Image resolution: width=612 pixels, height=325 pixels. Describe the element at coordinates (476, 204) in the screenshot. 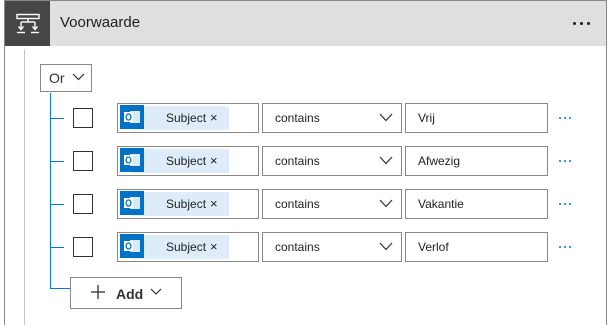

I see `condition-value-input: Vakantie` at that location.